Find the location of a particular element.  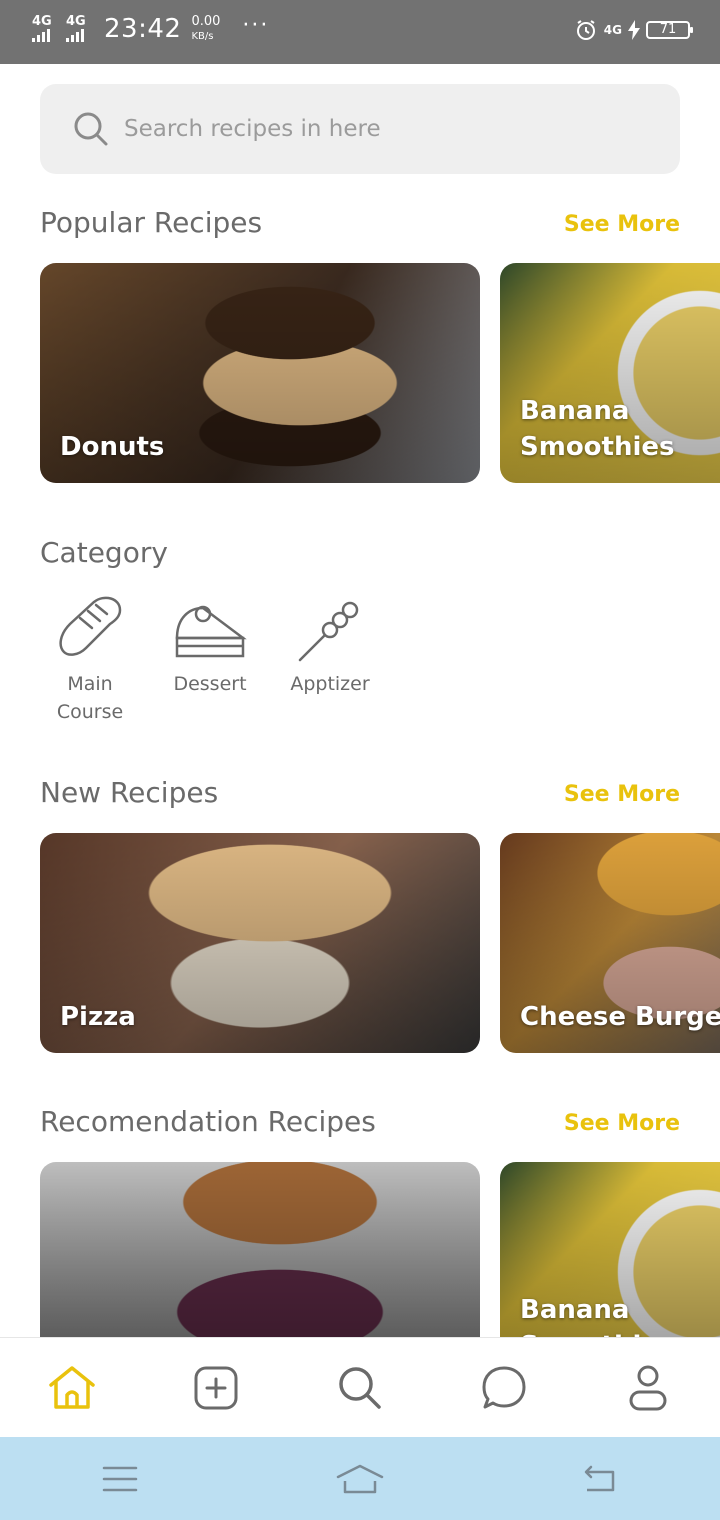

nav-add-recipe-button is located at coordinates (216, 1388).